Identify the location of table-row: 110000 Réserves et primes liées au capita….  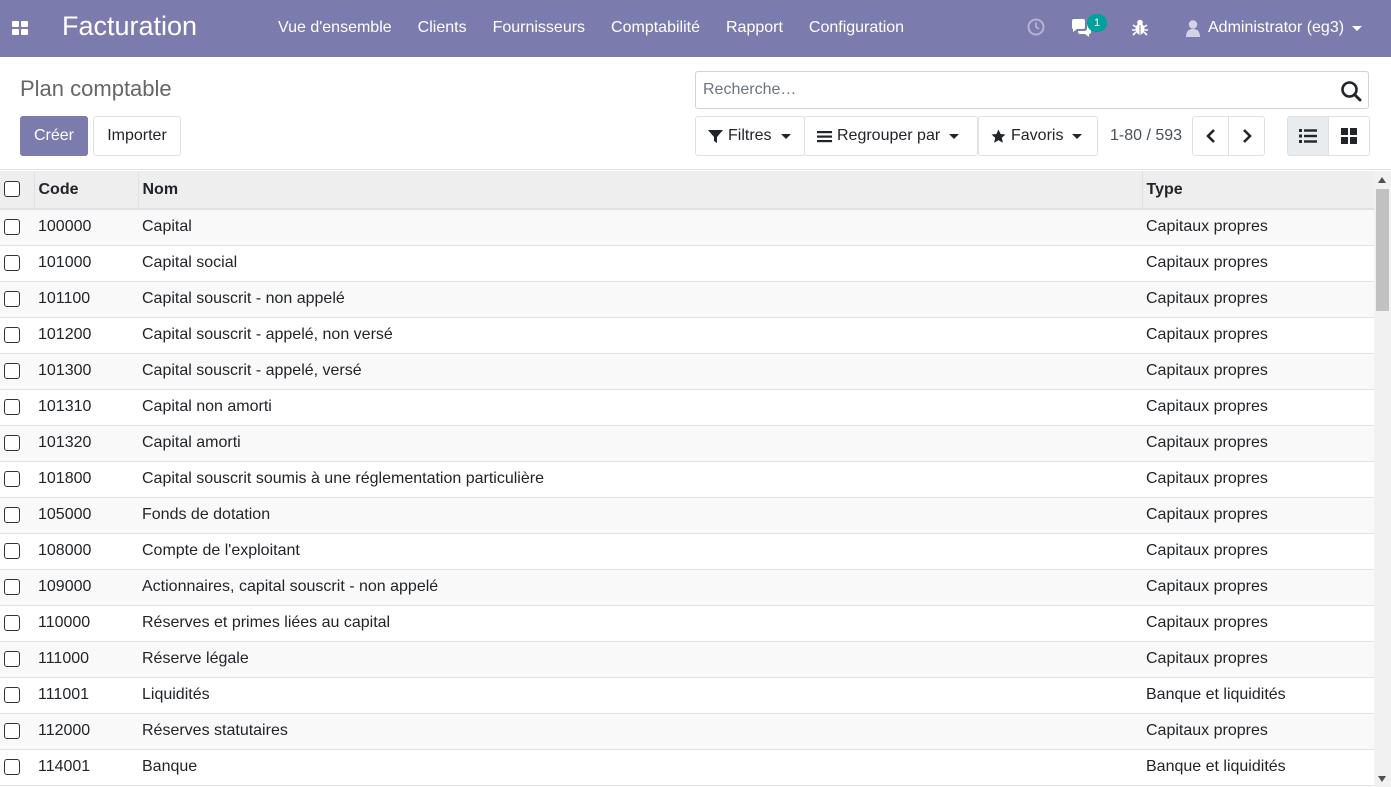
(687, 623).